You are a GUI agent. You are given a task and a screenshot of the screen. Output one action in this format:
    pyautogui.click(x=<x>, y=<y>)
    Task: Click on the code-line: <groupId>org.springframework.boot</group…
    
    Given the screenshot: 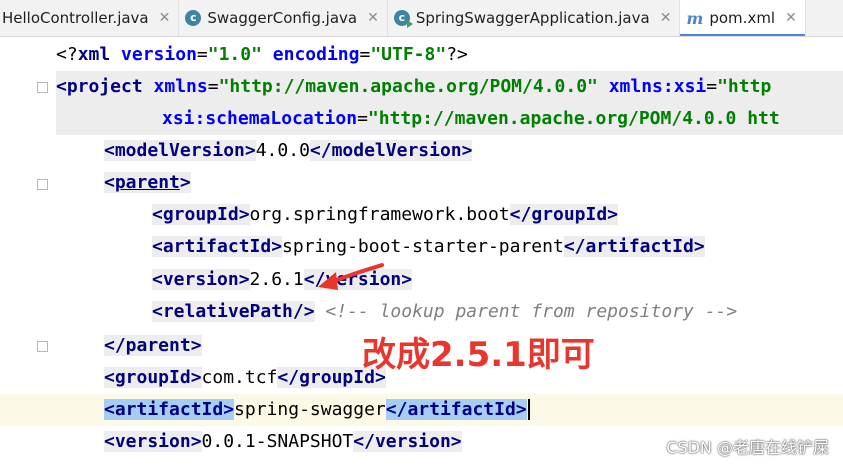 What is the action you would take?
    pyautogui.click(x=385, y=215)
    